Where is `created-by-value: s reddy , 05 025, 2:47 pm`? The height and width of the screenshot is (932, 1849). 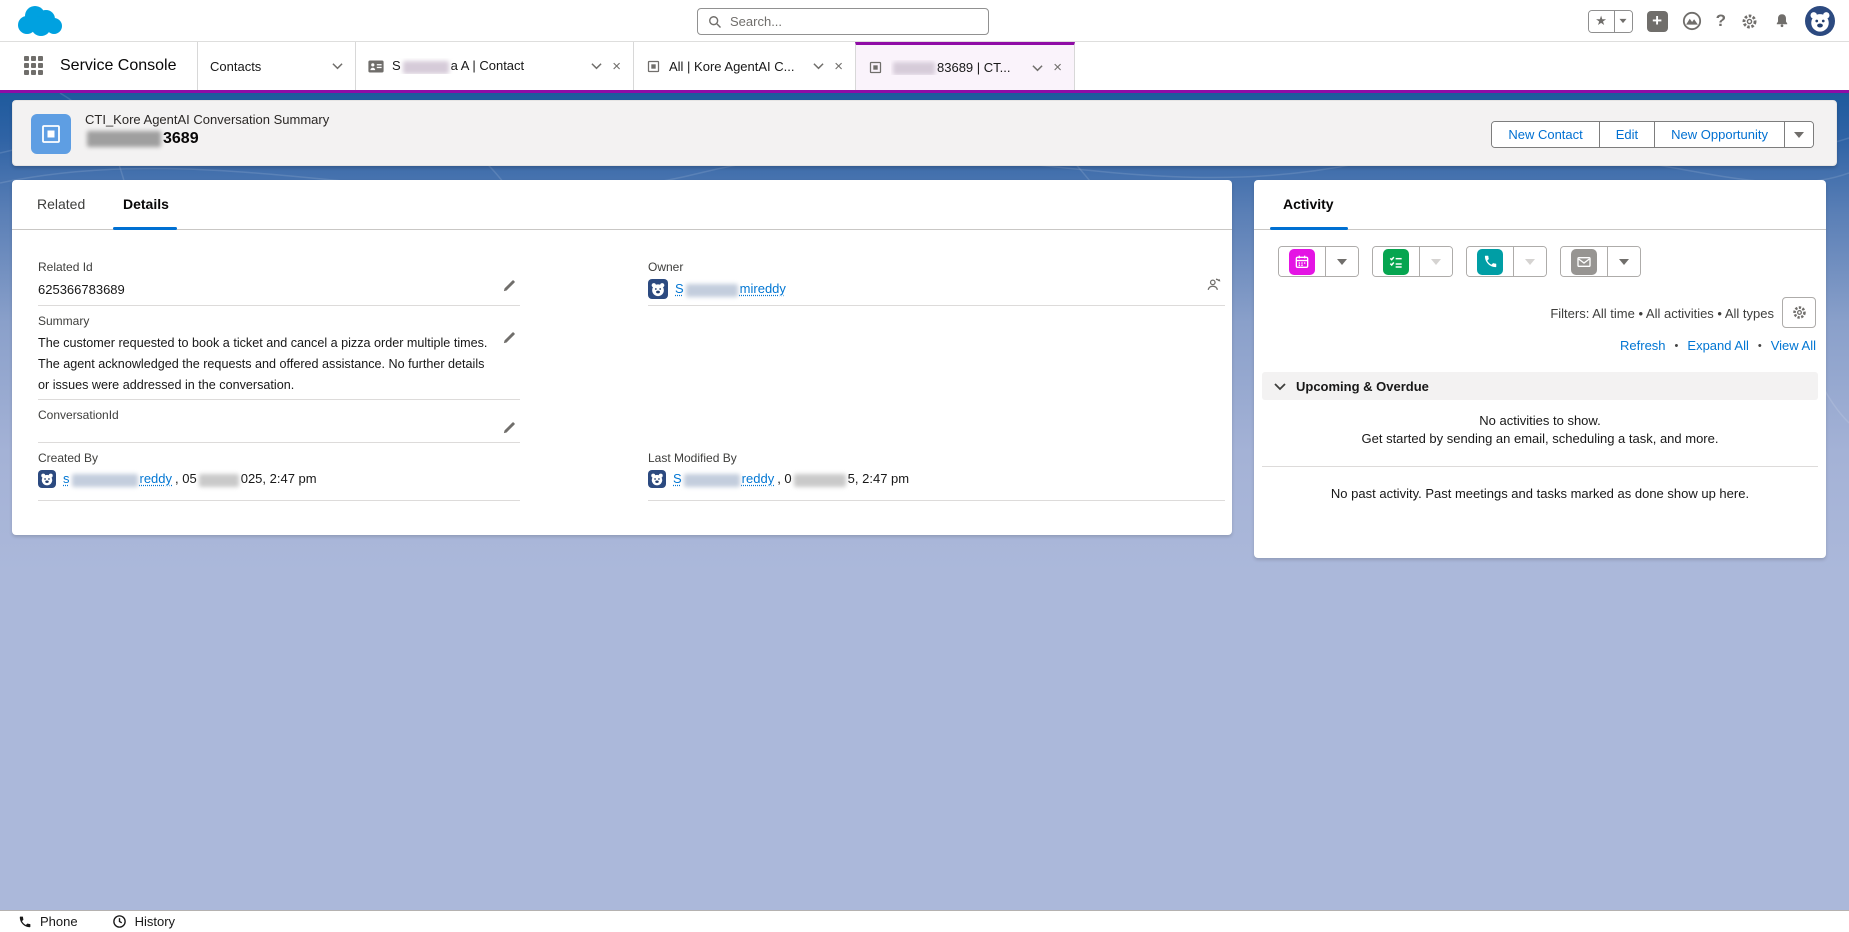 created-by-value: s reddy , 05 025, 2:47 pm is located at coordinates (279, 479).